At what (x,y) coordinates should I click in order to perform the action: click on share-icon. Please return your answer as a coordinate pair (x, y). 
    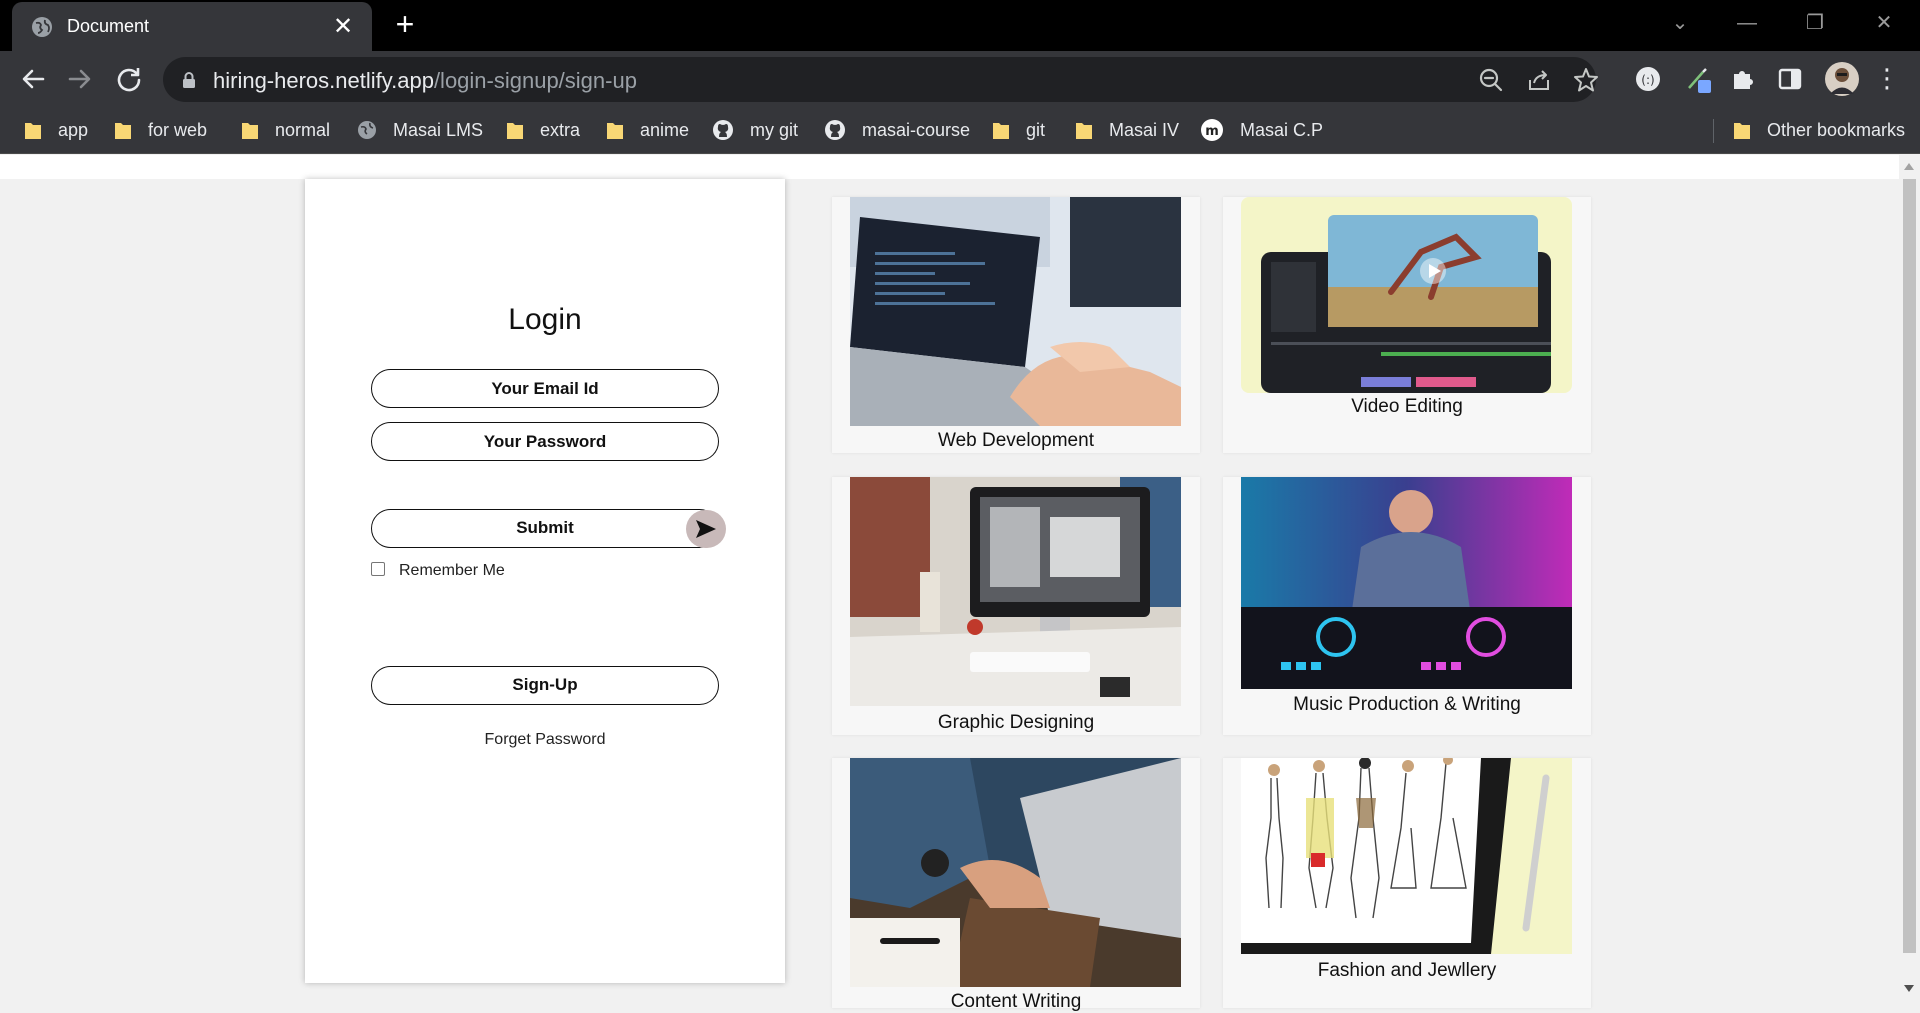
    Looking at the image, I should click on (1539, 80).